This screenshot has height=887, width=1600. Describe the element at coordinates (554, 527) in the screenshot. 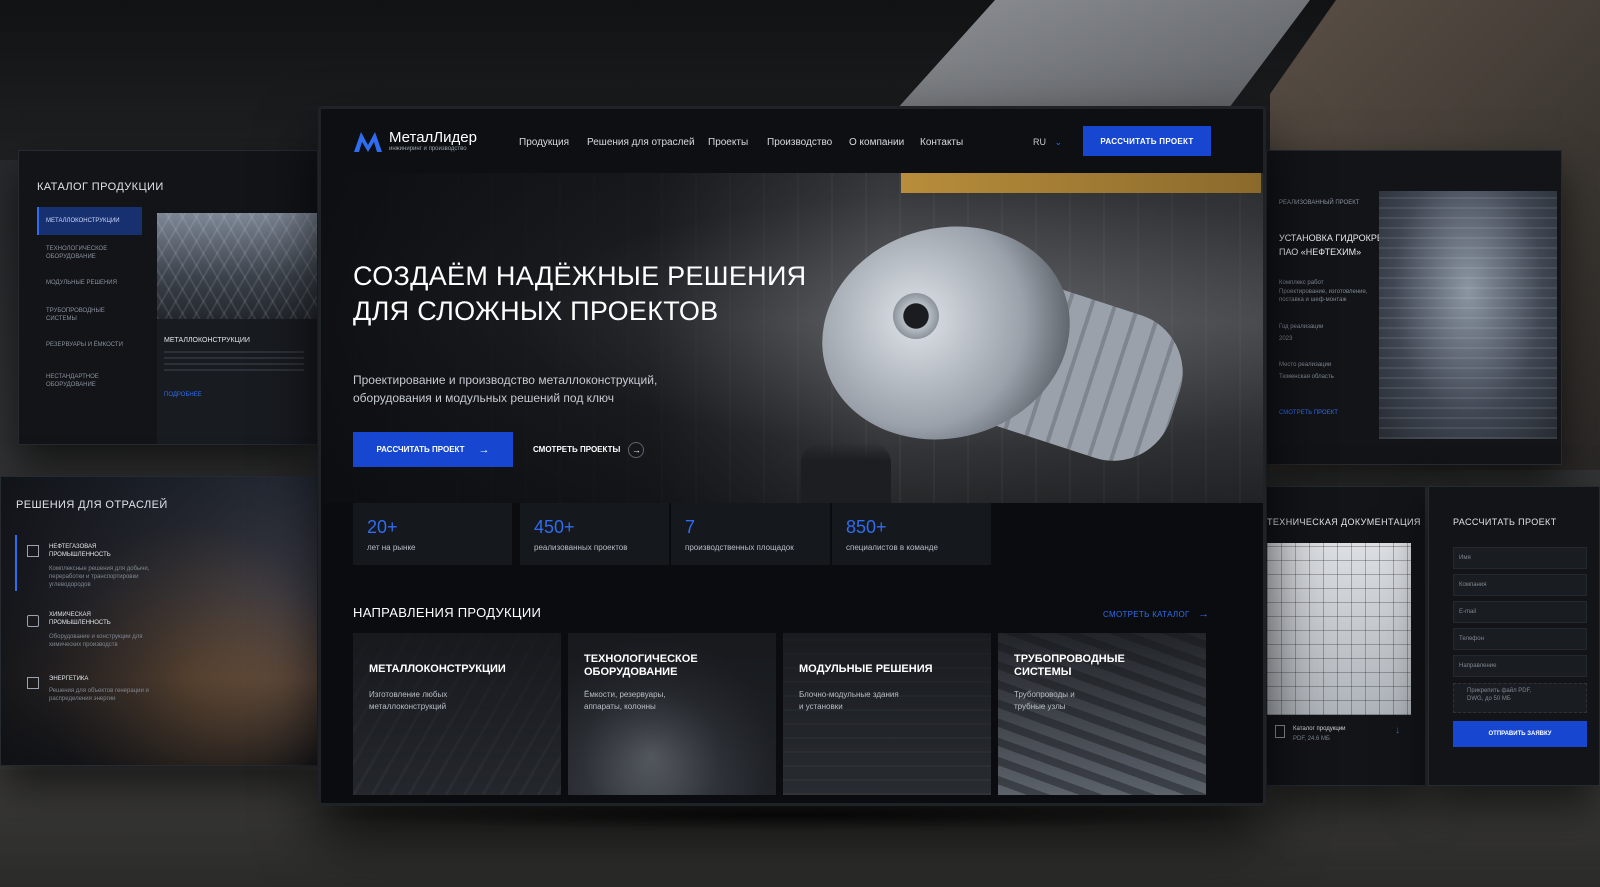

I see `stat-value: 450+` at that location.